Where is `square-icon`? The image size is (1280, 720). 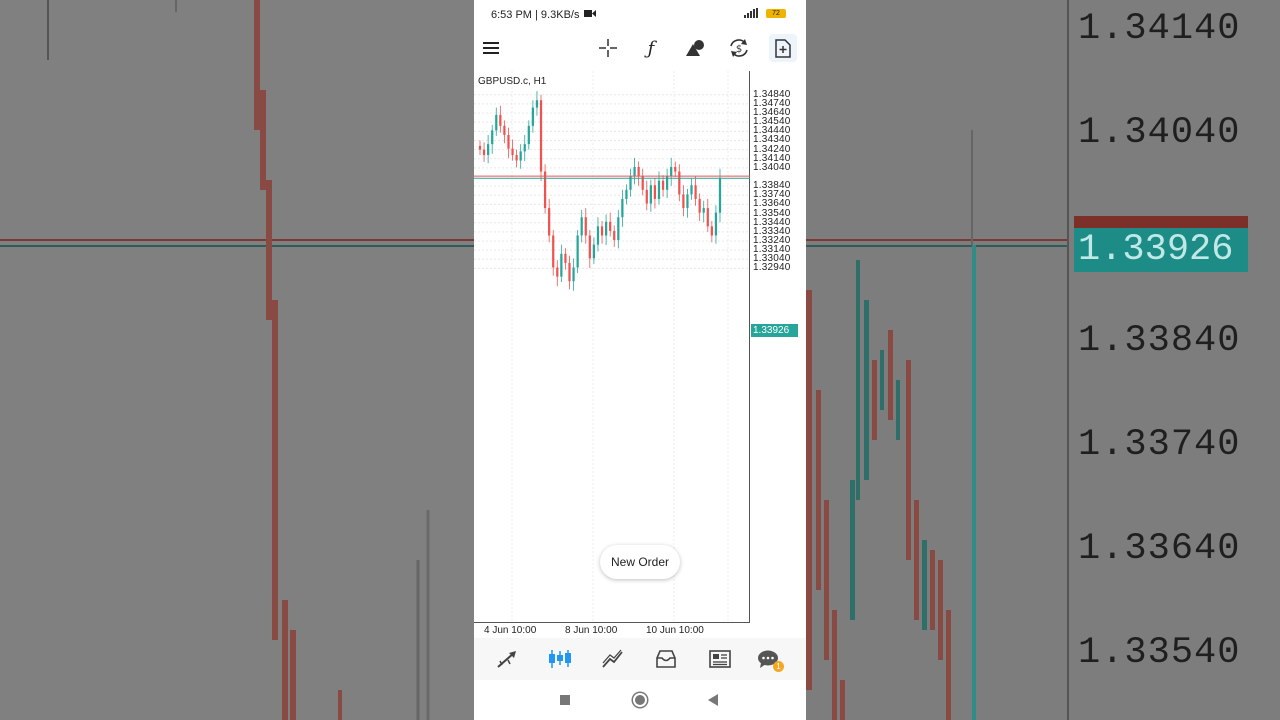 square-icon is located at coordinates (565, 700).